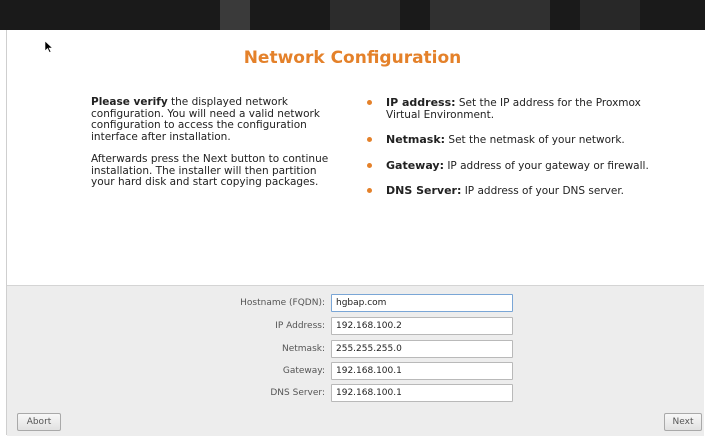  I want to click on help-desc: IP address of your gateway or firewall., so click(546, 165).